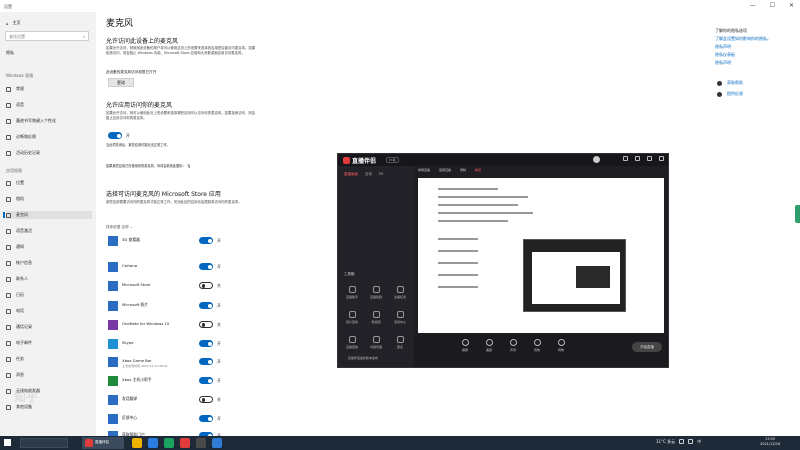 The image size is (800, 450). Describe the element at coordinates (513, 345) in the screenshot. I see `sound-button: 声音` at that location.